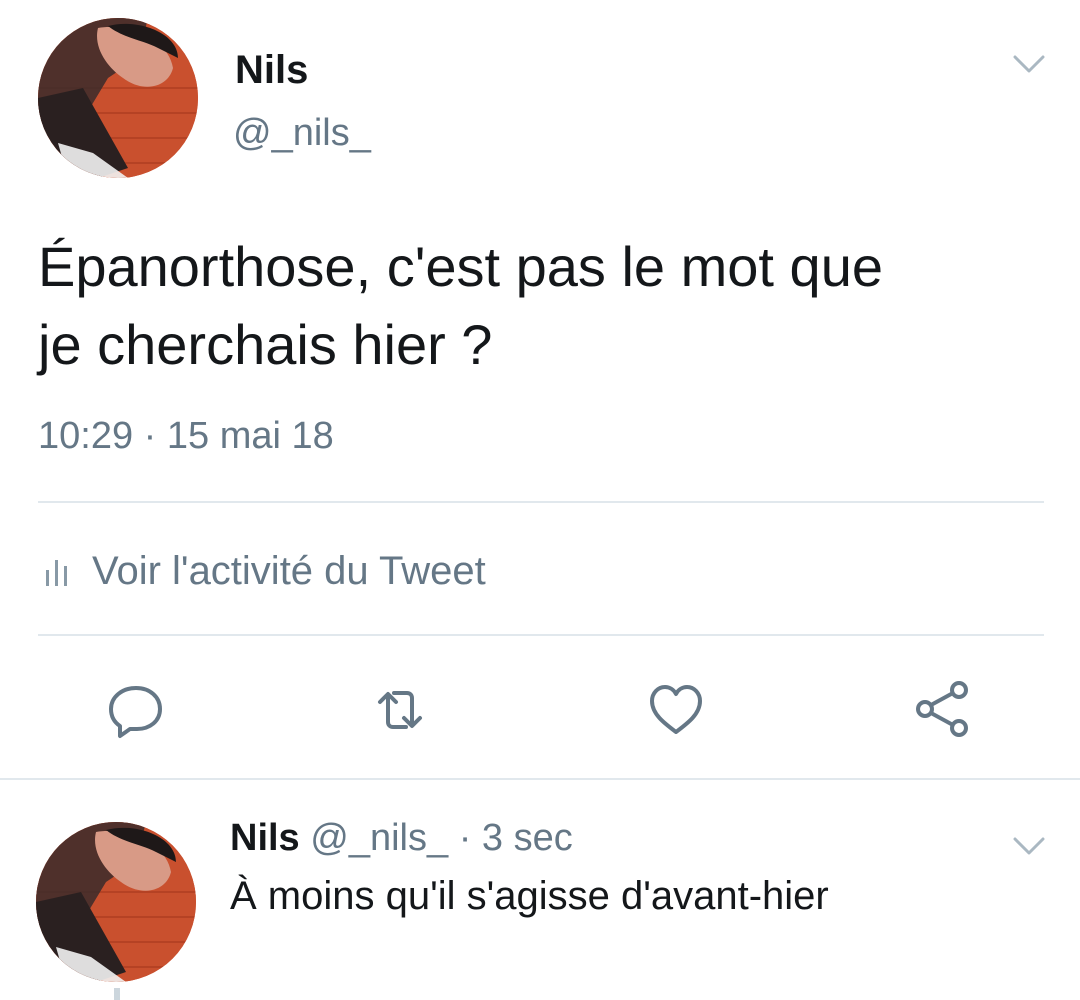 The image size is (1080, 1000). Describe the element at coordinates (57, 571) in the screenshot. I see `analytics-bars-icon` at that location.